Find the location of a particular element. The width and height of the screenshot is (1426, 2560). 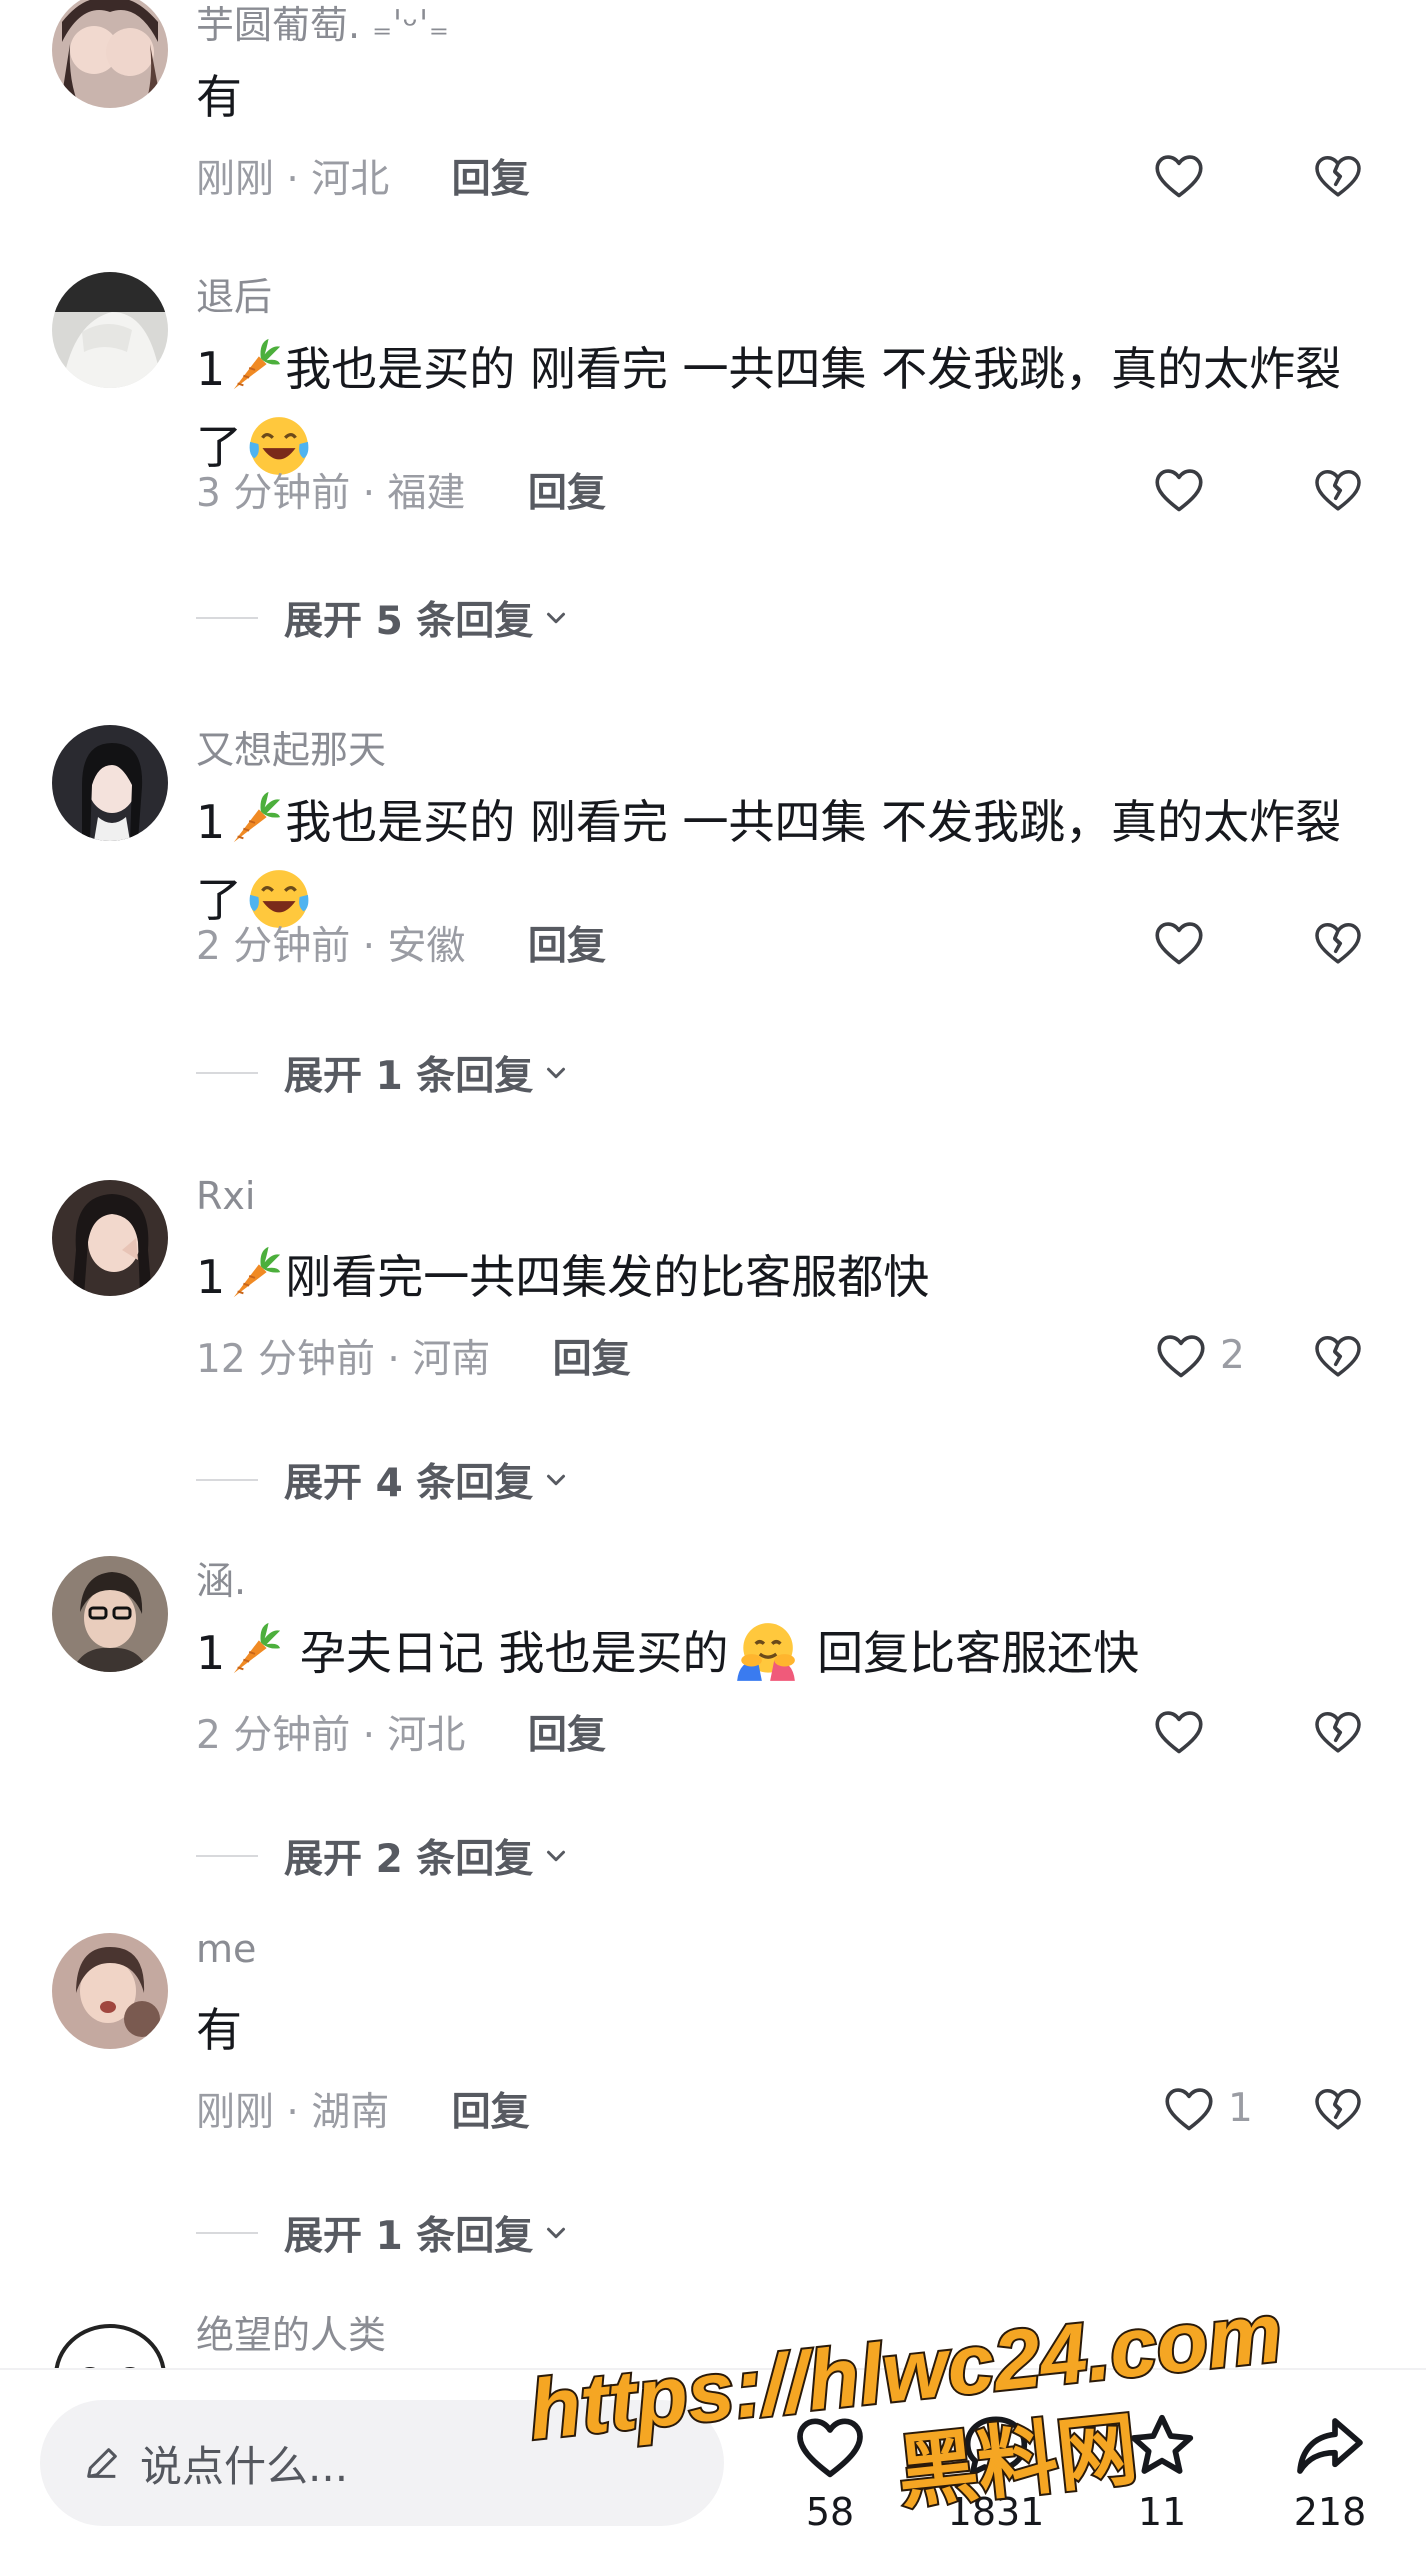

time-location: 3 分钟前 · 福建 is located at coordinates (331, 493).